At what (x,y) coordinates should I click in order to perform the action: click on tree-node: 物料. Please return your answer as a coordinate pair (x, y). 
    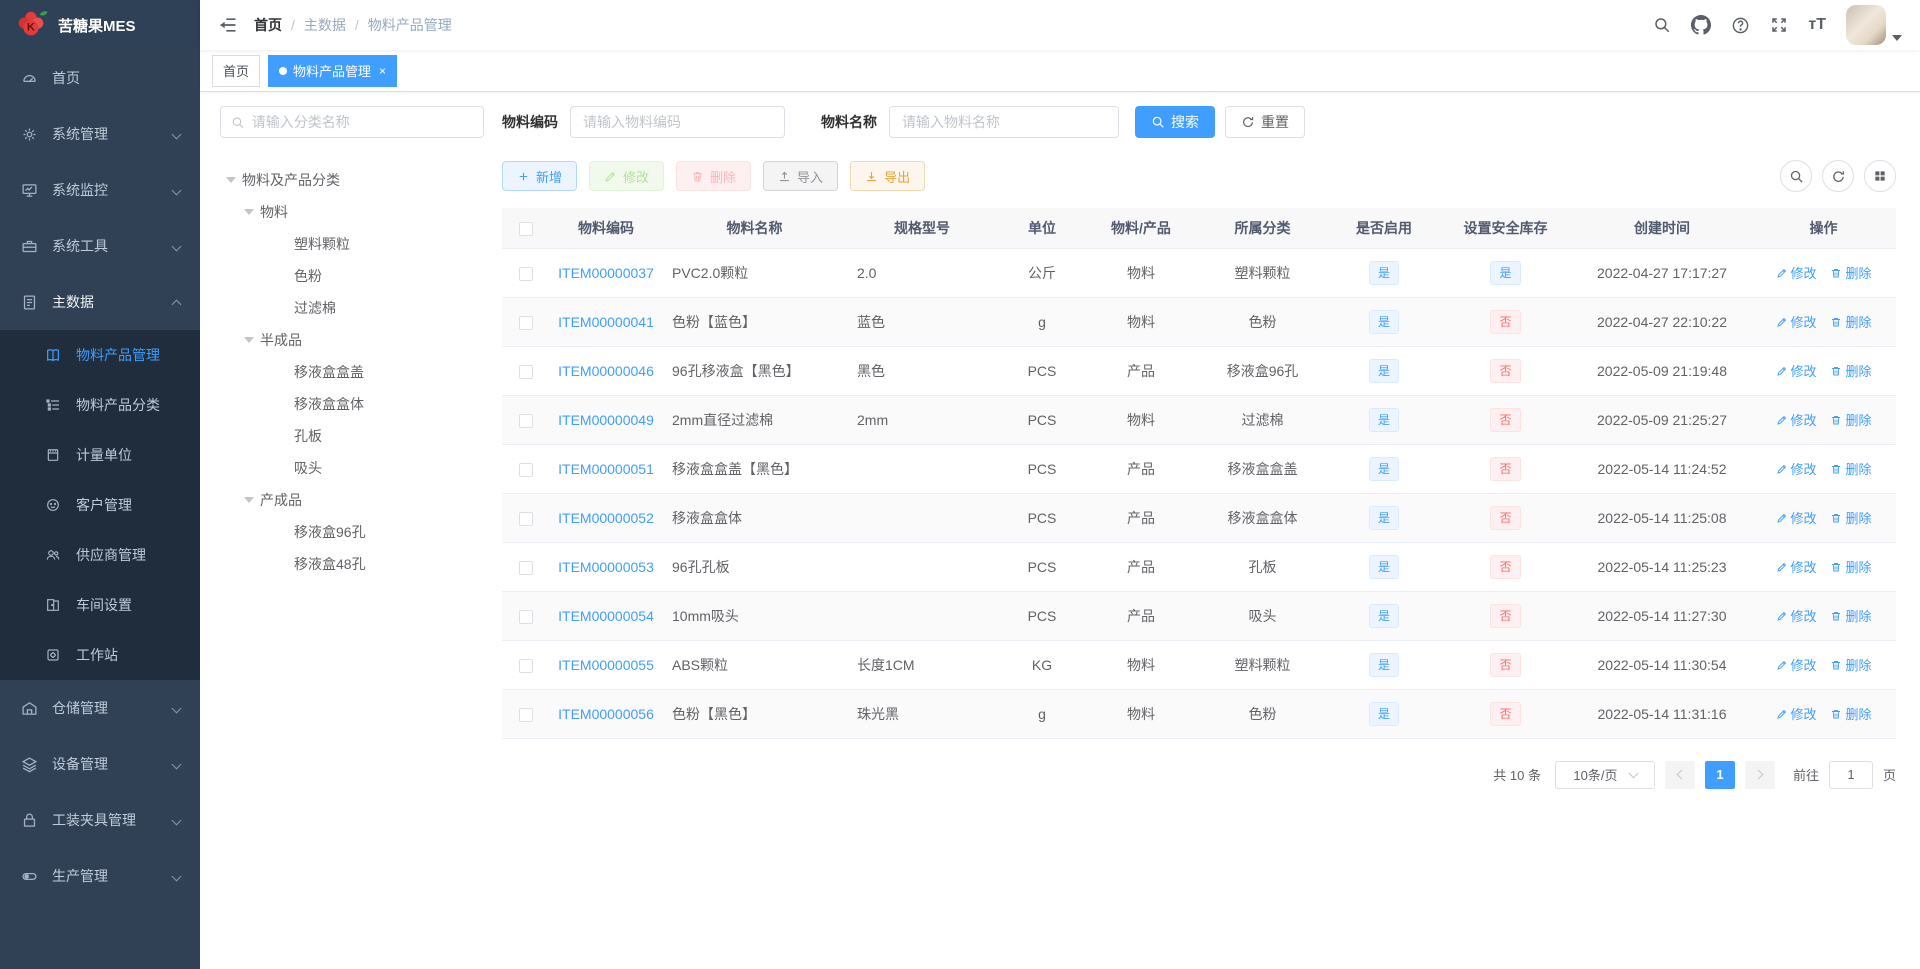
    Looking at the image, I should click on (352, 212).